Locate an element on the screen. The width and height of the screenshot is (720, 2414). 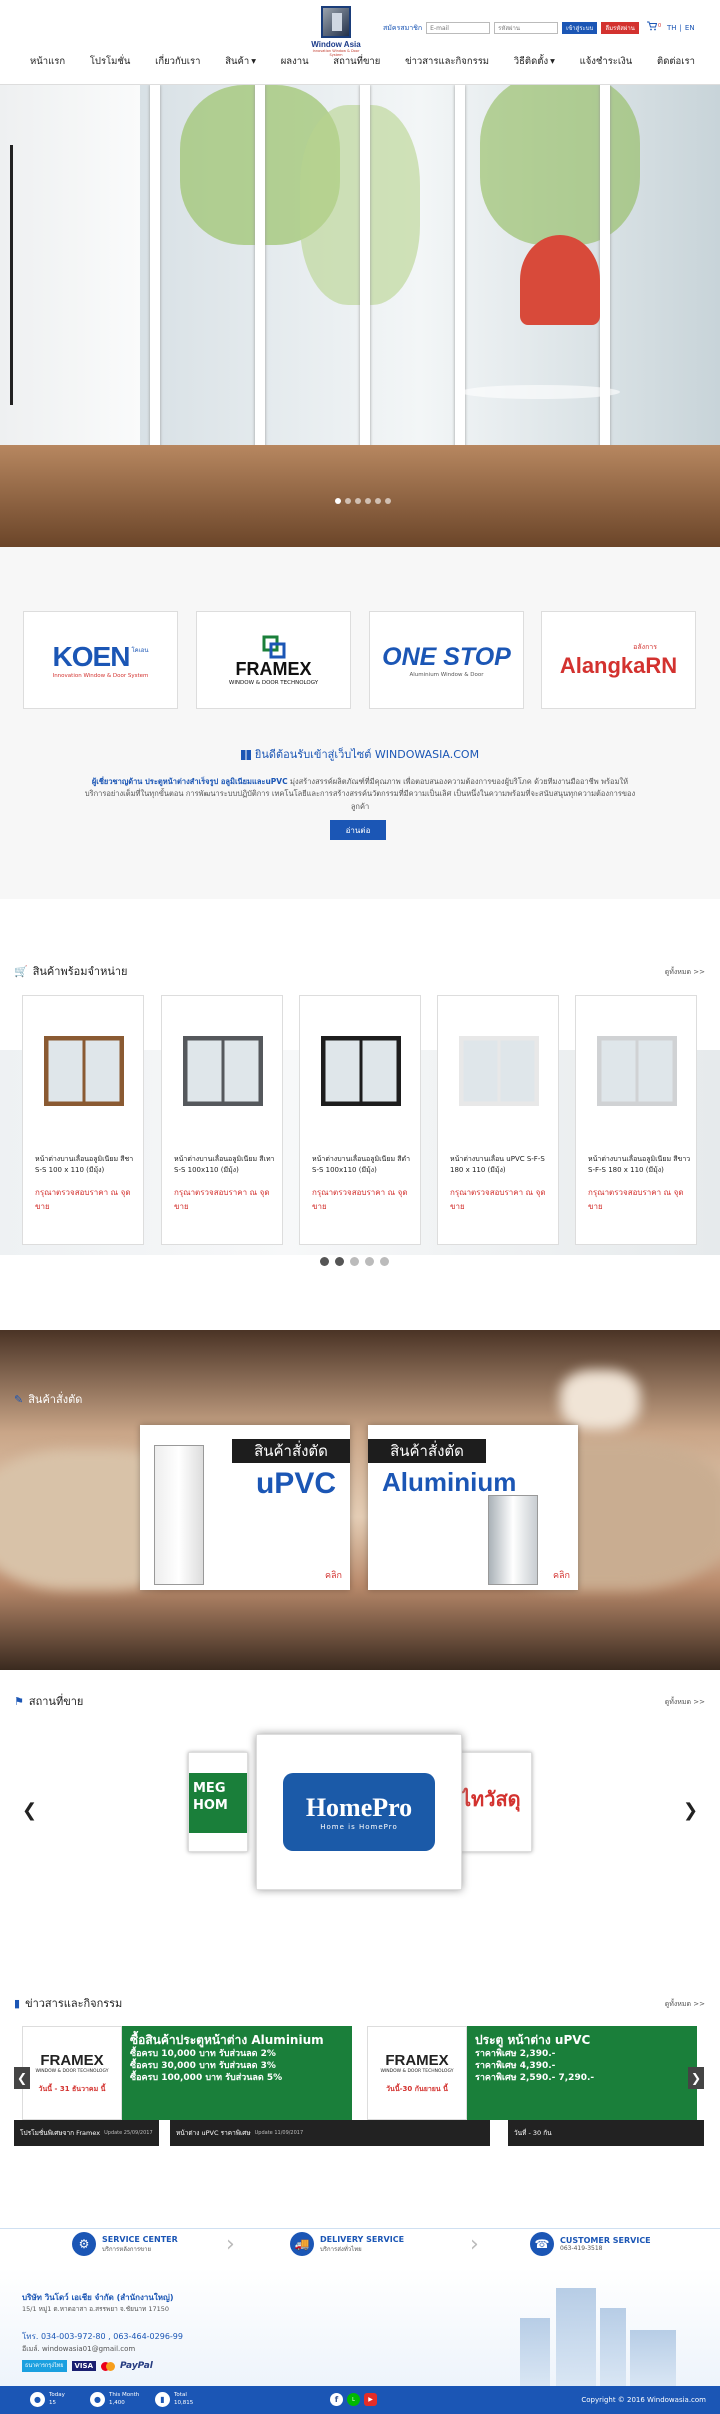
youtube-icon: ▶ is located at coordinates (370, 2399).